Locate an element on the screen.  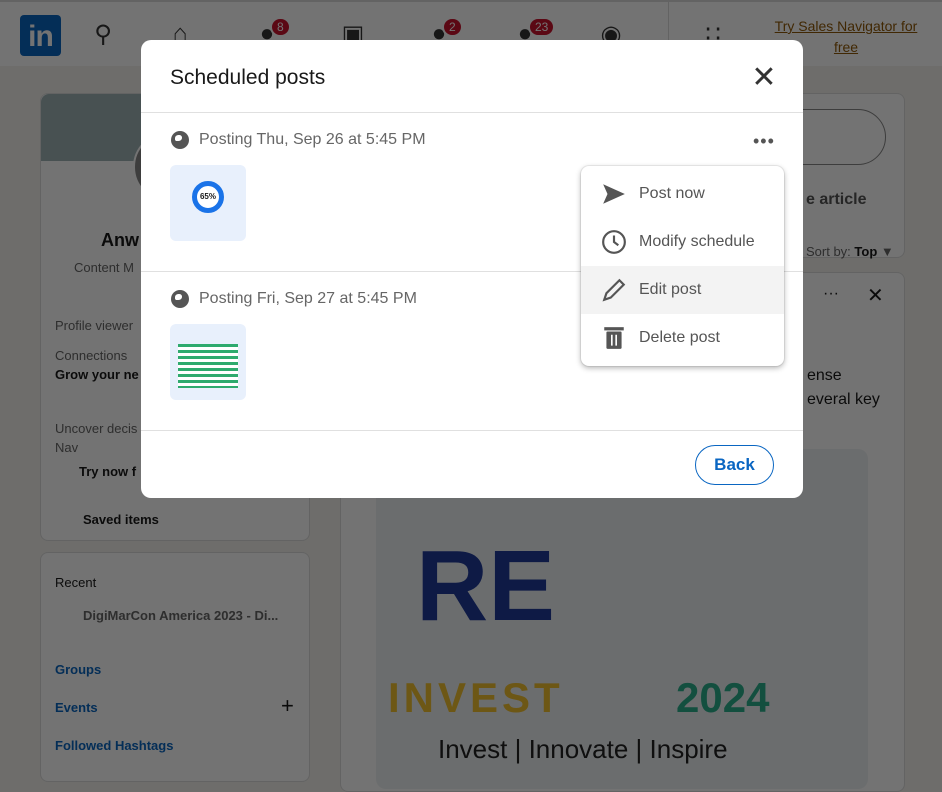
recent-heading: Recent is located at coordinates (76, 582).